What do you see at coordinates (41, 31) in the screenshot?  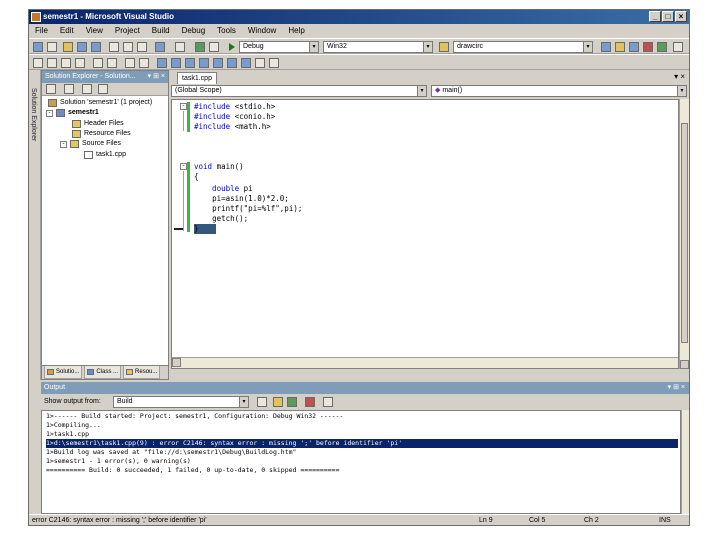 I see `menu-file: File` at bounding box center [41, 31].